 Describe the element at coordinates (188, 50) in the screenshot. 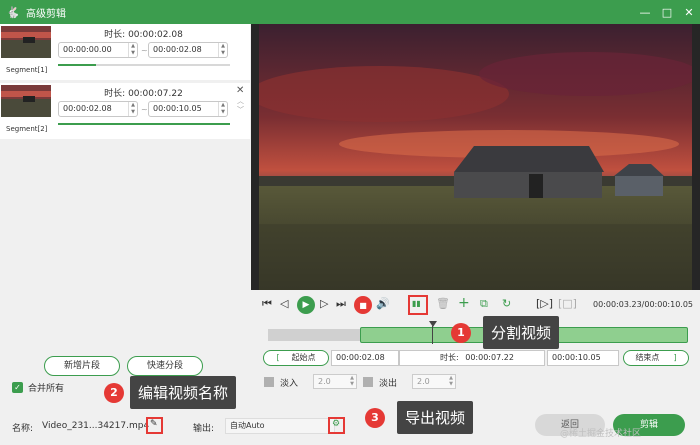

I see `segment-end-input: 00:00:02.08 ▲ ▼` at that location.